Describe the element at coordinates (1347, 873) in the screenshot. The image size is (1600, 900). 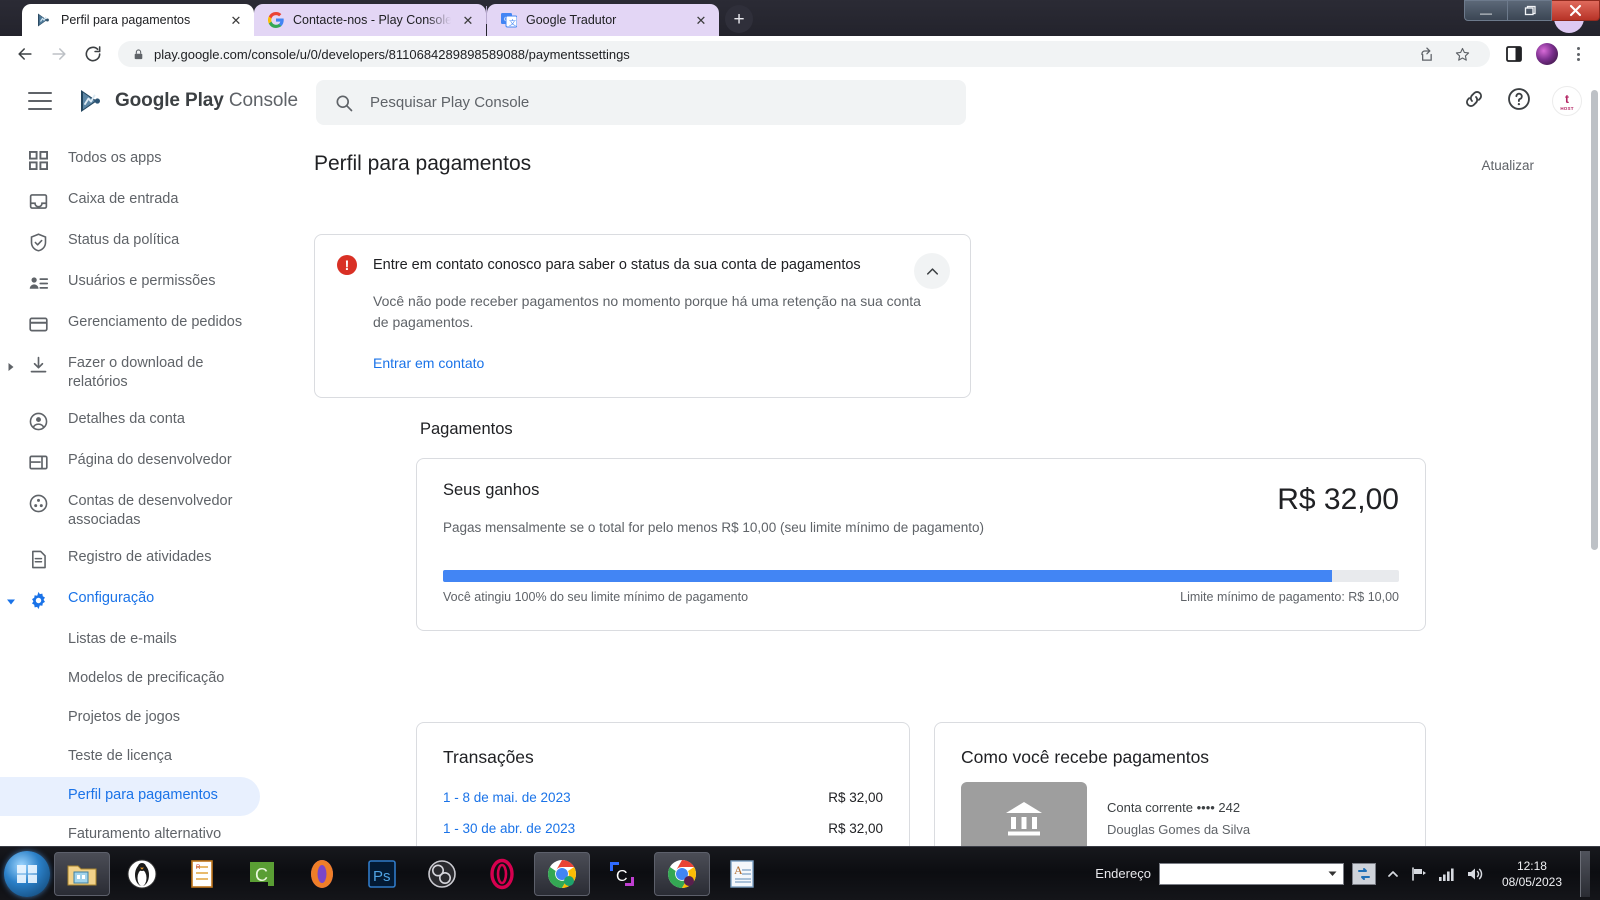
I see `system-tray: Endereço 12:18 08/05/2023` at that location.